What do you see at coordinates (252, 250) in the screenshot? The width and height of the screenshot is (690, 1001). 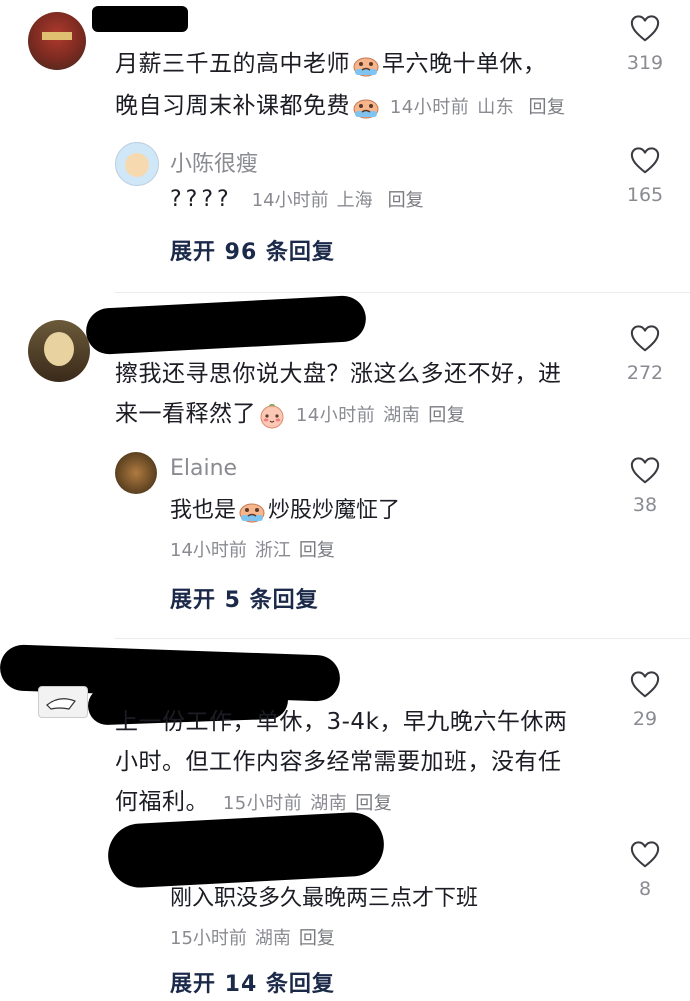 I see `expand-replies-button: 展开 96 条回复` at bounding box center [252, 250].